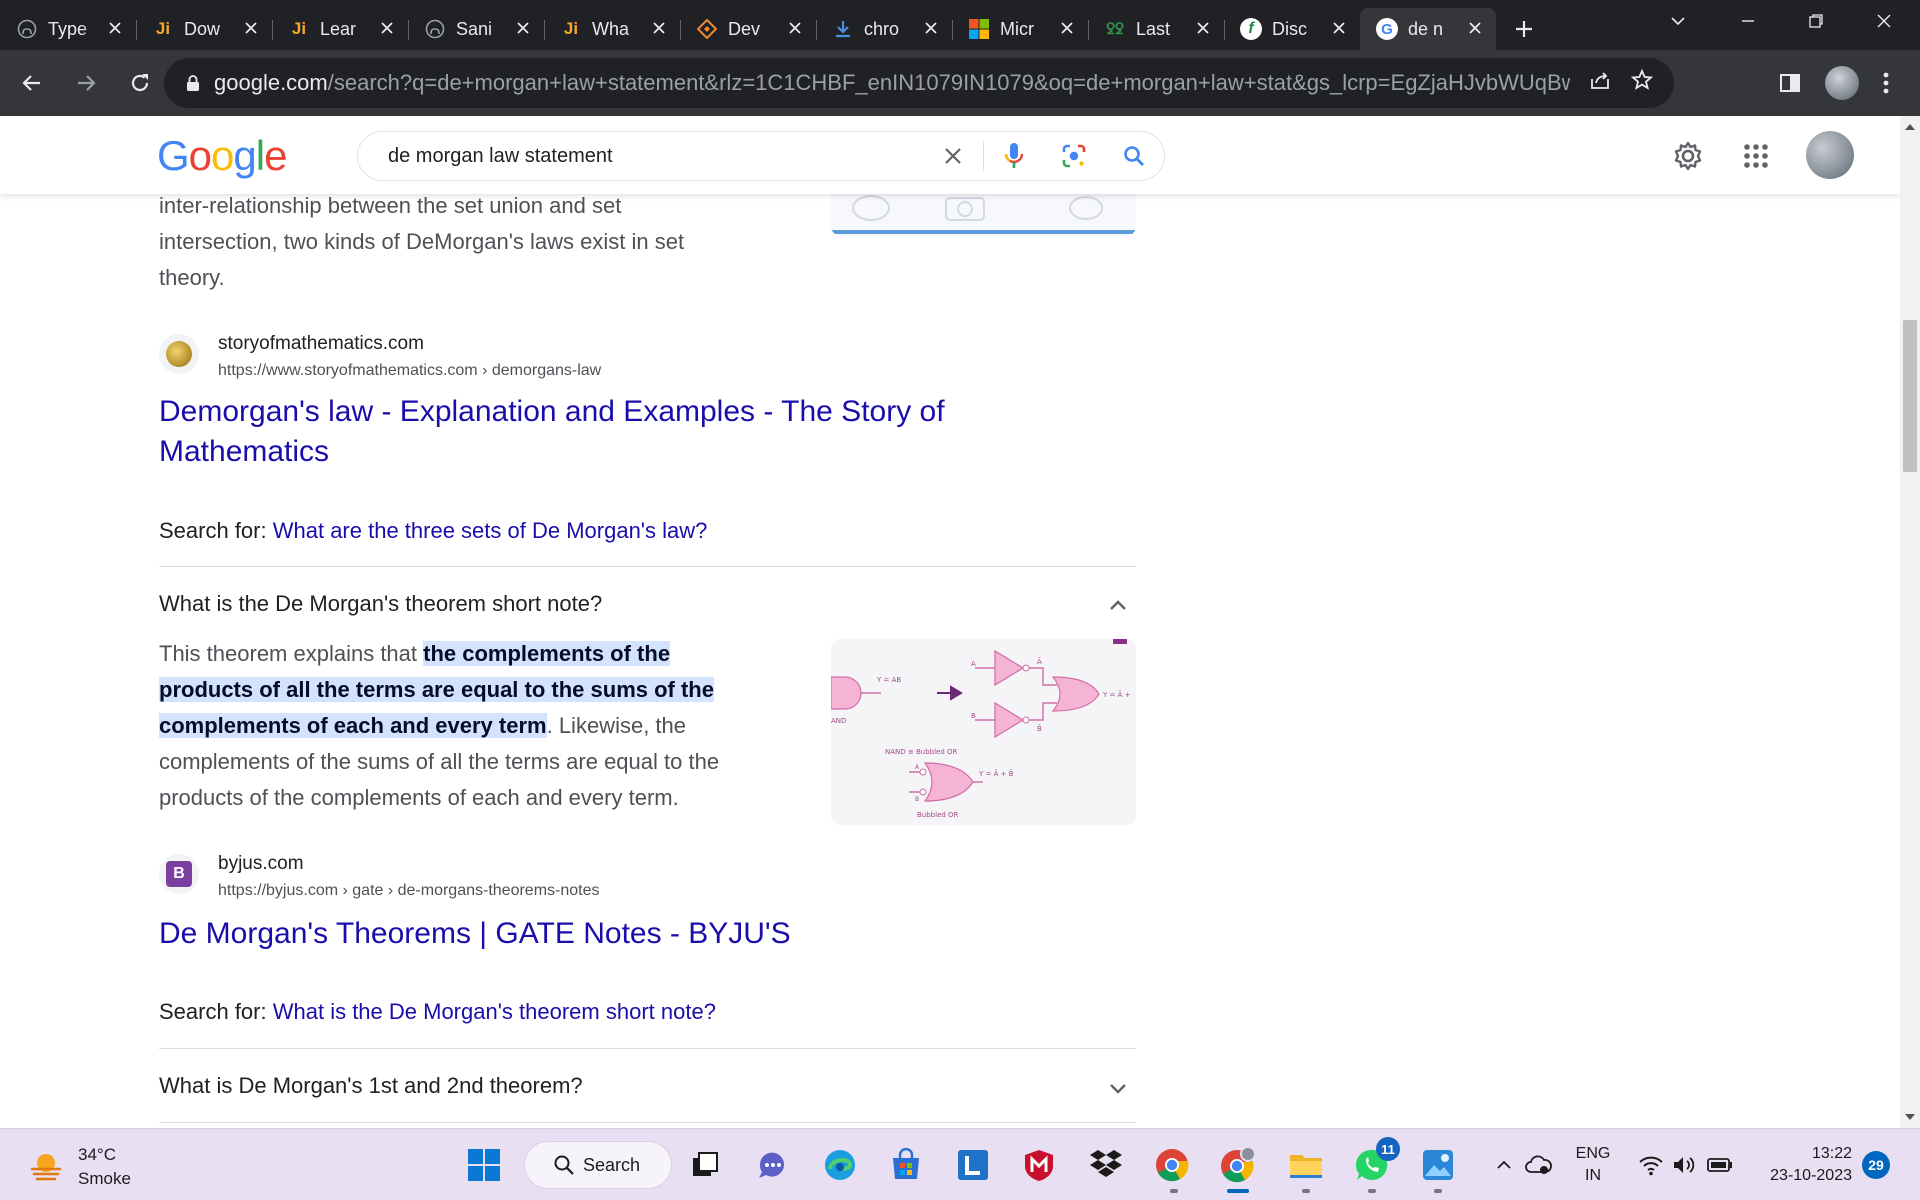 The image size is (1920, 1200). Describe the element at coordinates (1886, 83) in the screenshot. I see `chrome-menu-icon` at that location.